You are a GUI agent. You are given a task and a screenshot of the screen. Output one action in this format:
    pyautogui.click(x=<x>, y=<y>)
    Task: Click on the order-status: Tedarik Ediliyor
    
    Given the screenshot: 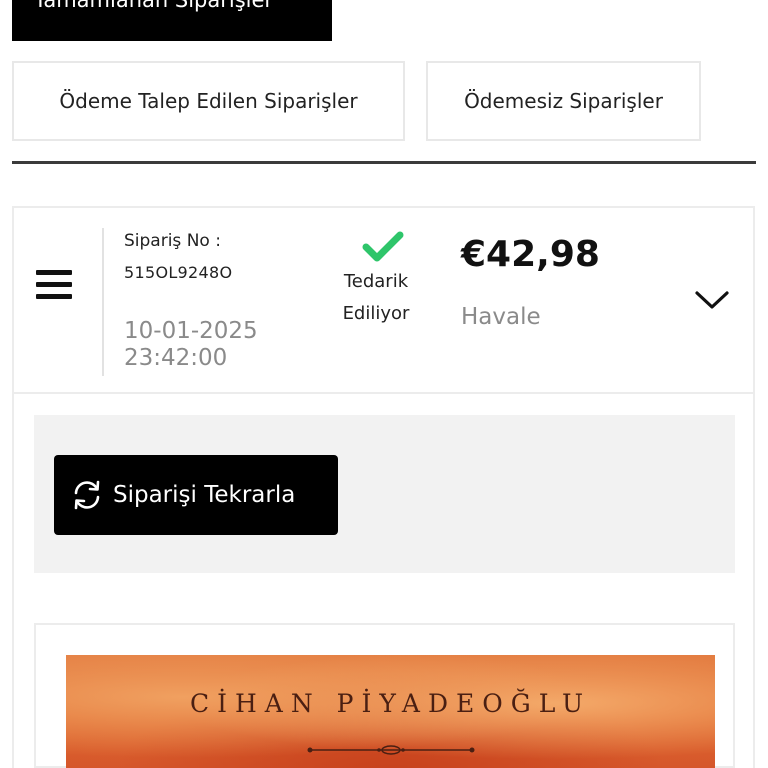 What is the action you would take?
    pyautogui.click(x=376, y=298)
    